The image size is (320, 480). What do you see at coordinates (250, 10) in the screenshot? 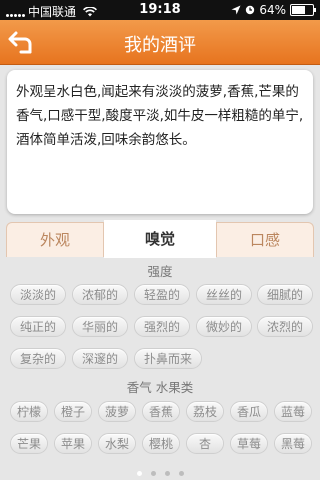
I see `alarm-icon` at bounding box center [250, 10].